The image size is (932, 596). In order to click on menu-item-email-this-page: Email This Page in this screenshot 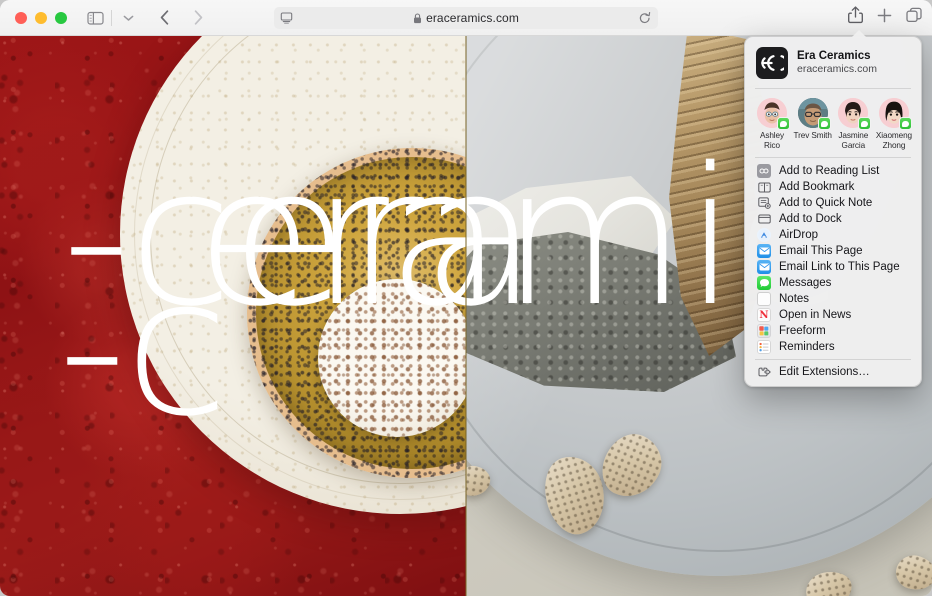, I will do `click(833, 251)`.